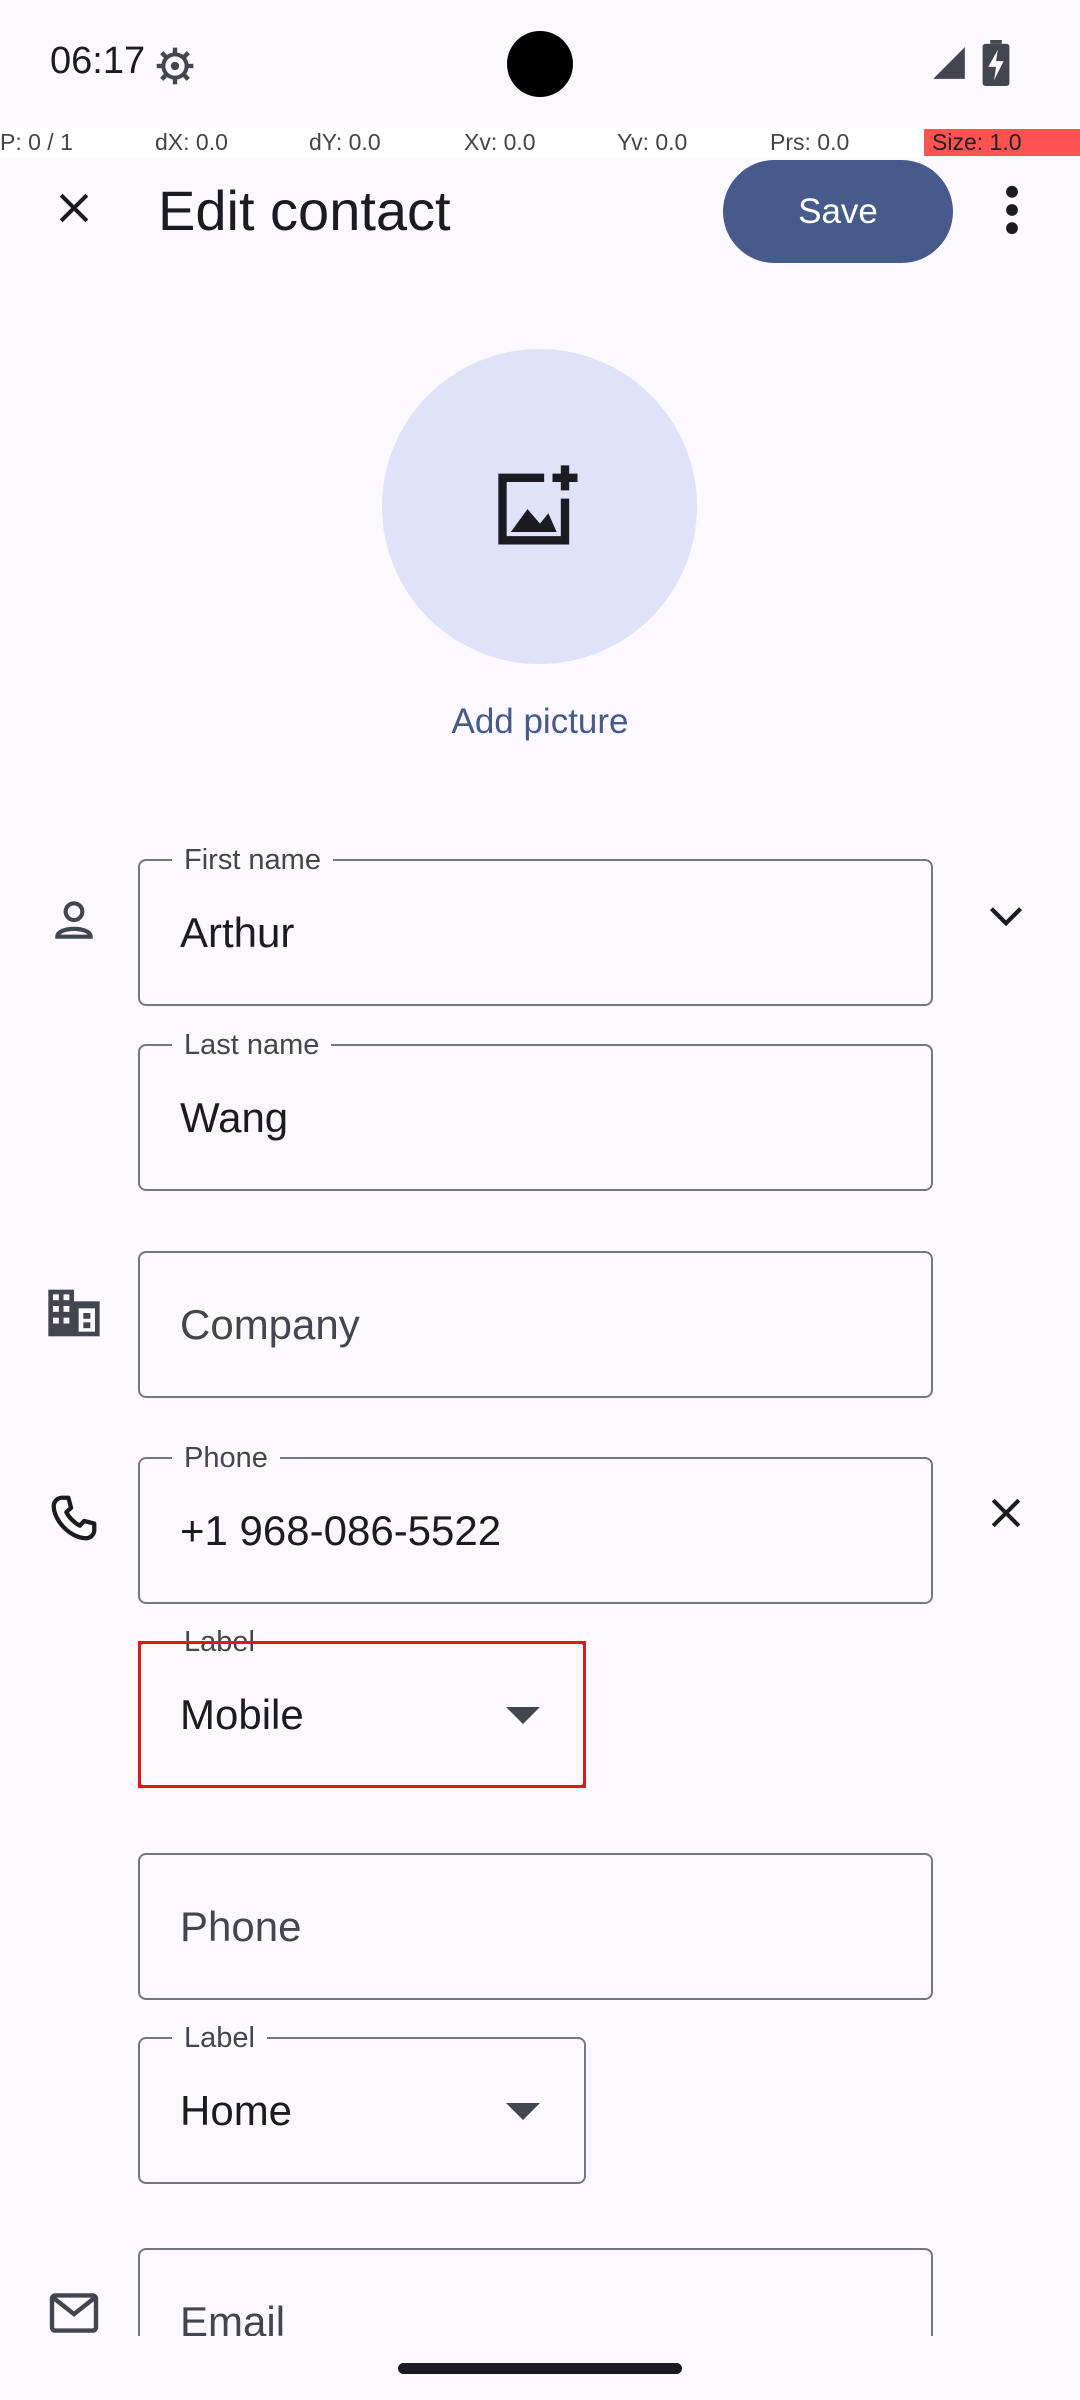 The width and height of the screenshot is (1080, 2400). I want to click on expand-name-button, so click(1006, 917).